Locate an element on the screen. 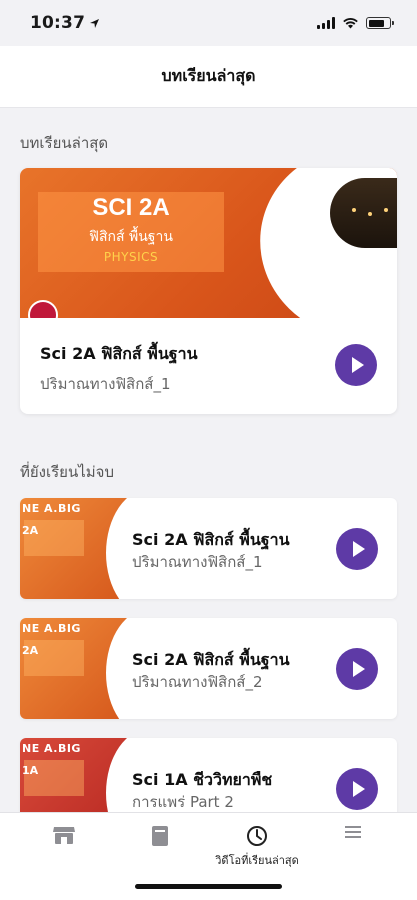 The height and width of the screenshot is (900, 417). home-indicator is located at coordinates (208, 886).